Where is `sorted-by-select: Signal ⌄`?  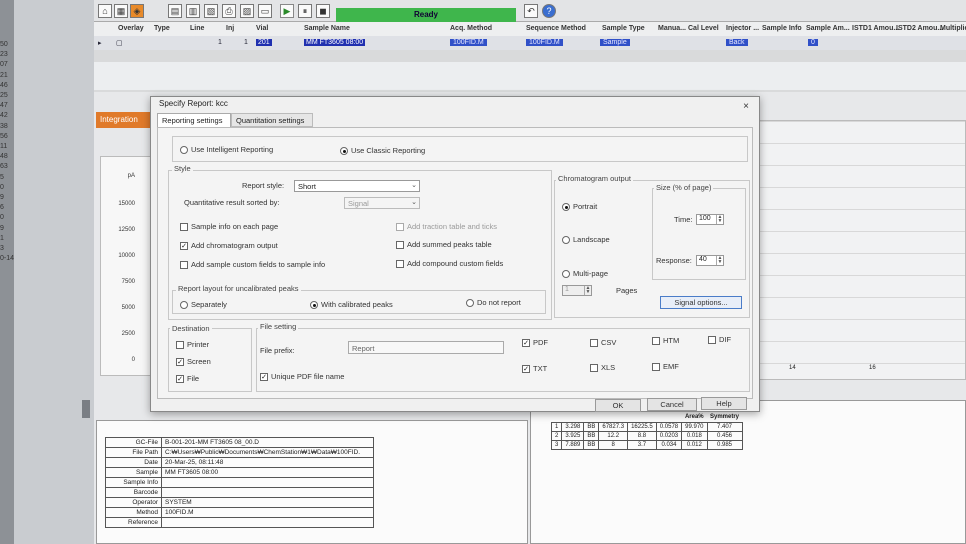
sorted-by-select: Signal ⌄ is located at coordinates (382, 203).